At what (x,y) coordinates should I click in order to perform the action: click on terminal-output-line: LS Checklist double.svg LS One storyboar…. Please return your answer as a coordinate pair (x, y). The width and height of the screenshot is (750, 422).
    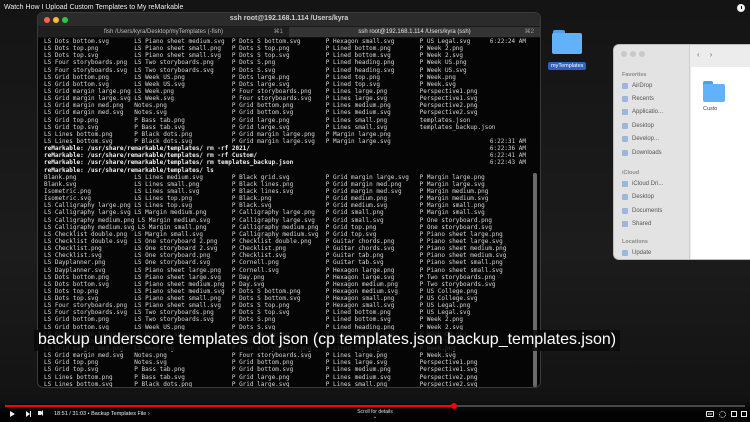
    Looking at the image, I should click on (273, 241).